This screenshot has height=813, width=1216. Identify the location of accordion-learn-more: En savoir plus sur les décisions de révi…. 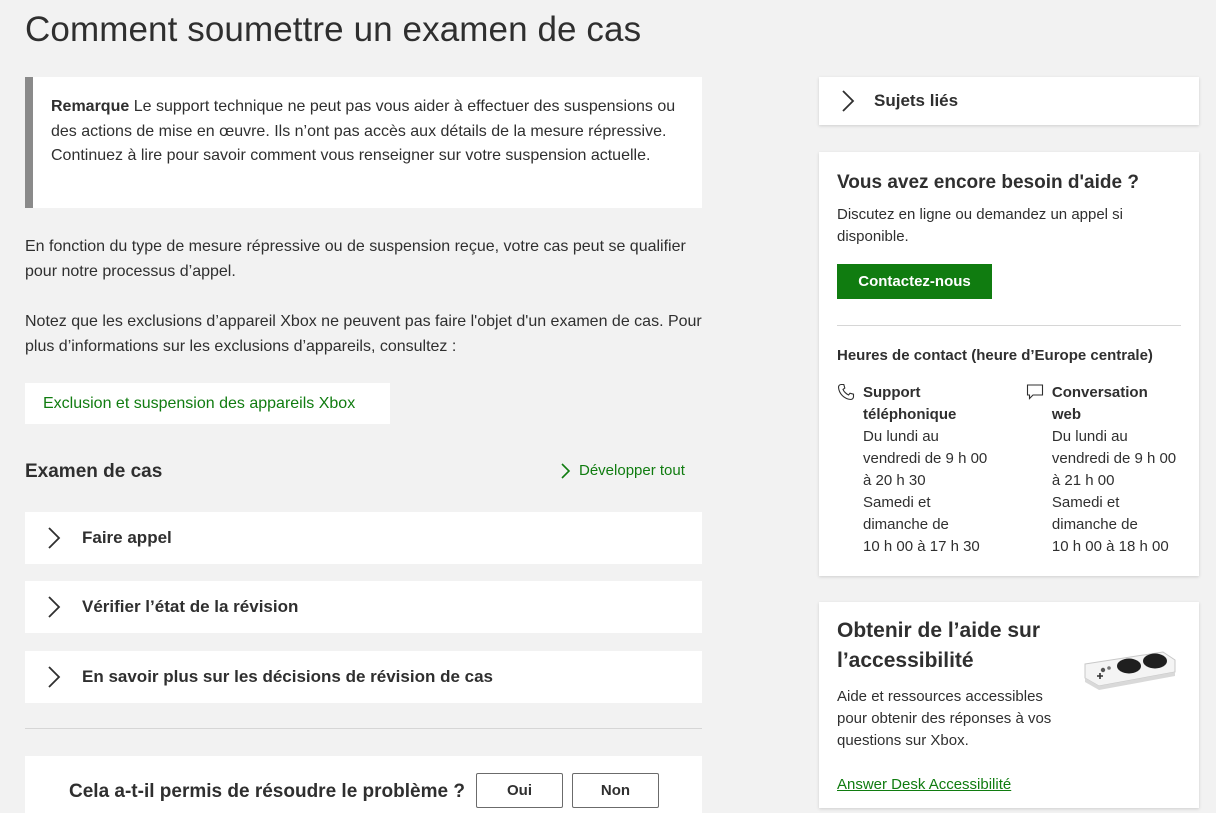
(363, 677).